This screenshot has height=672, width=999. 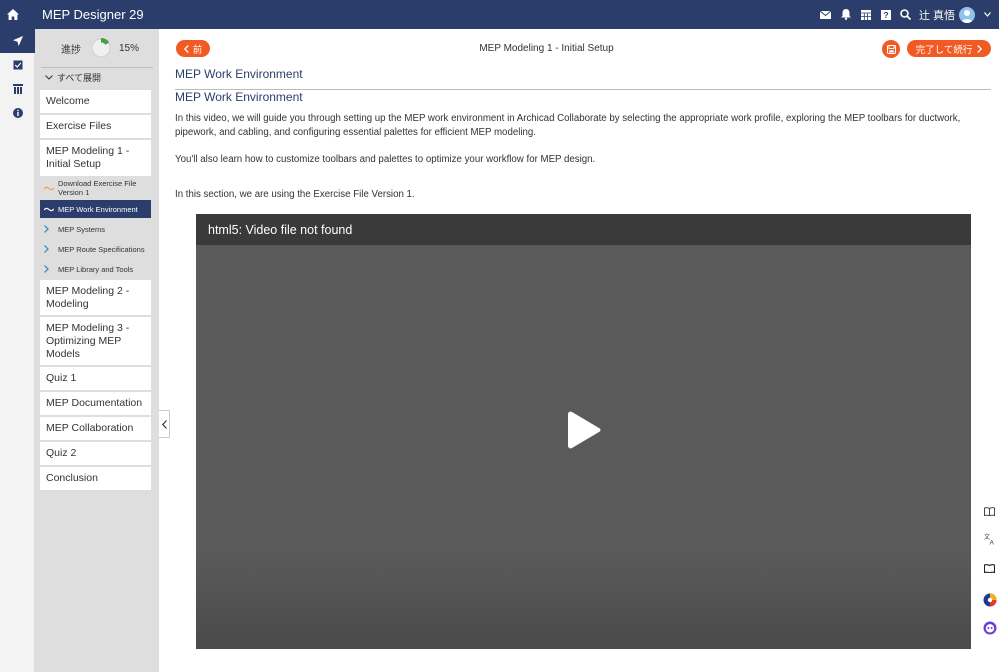 I want to click on progress-row: 進捗 15%, so click(x=97, y=48).